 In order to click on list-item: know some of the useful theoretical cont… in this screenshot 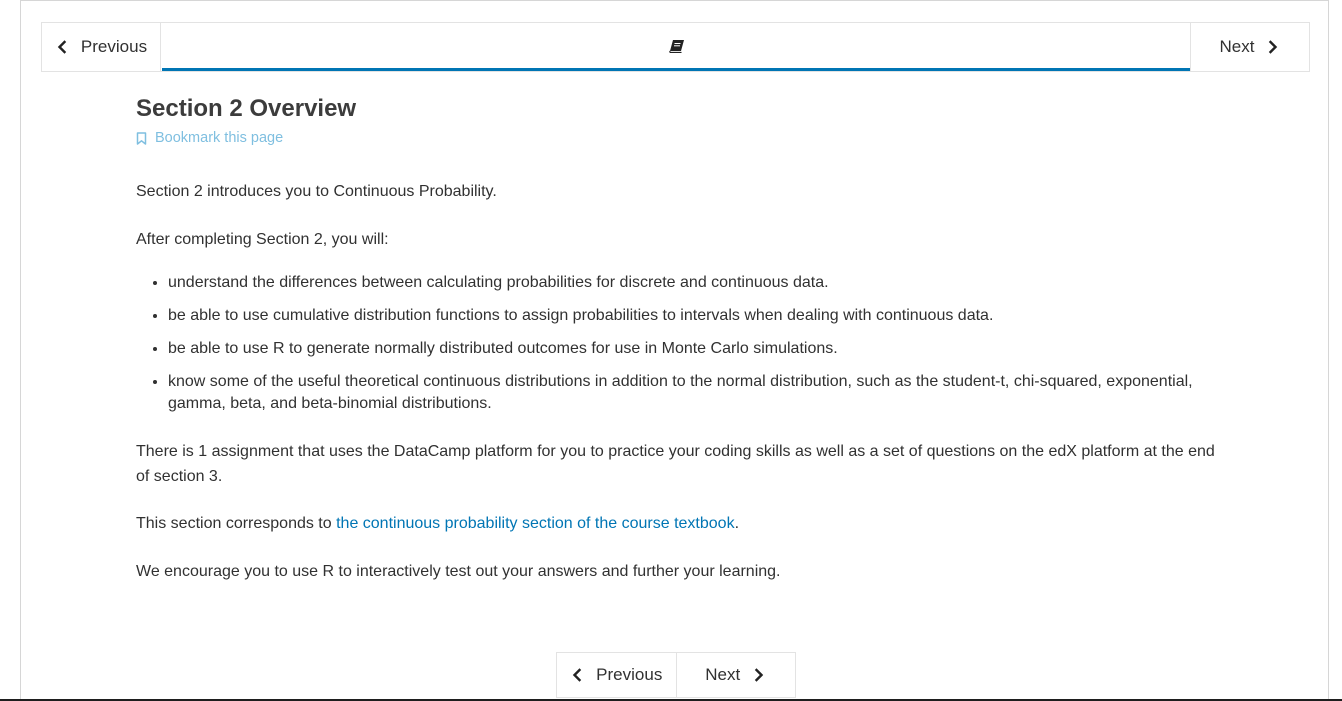, I will do `click(698, 393)`.